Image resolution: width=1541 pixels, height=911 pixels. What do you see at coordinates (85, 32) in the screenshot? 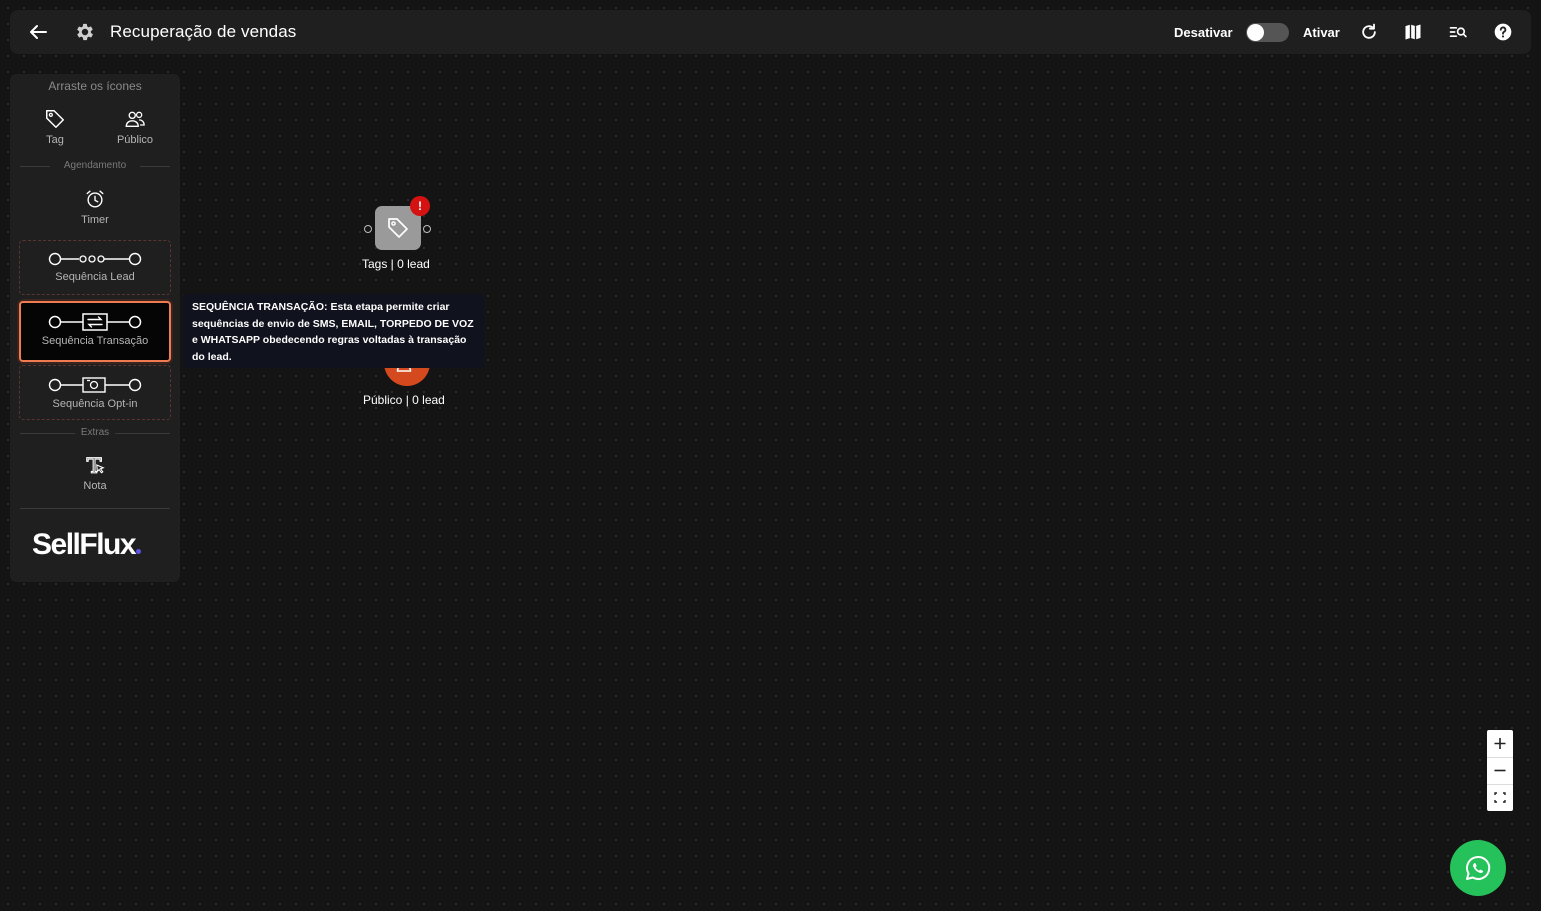
I see `gear-icon` at bounding box center [85, 32].